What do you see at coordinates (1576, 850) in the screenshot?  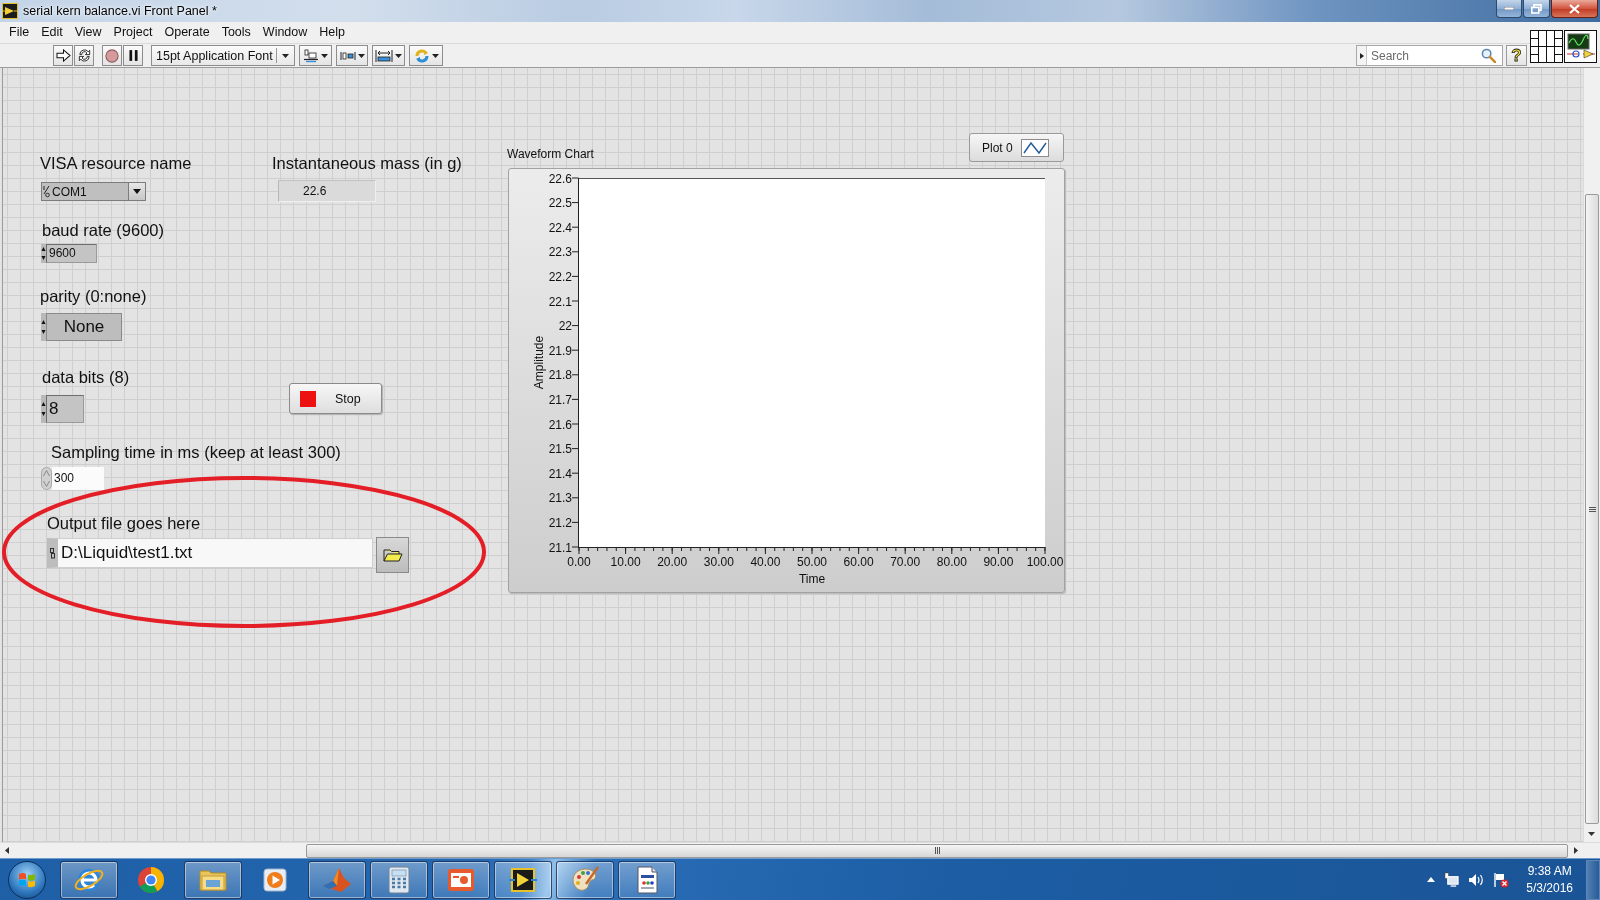 I see `right-arrow-icon` at bounding box center [1576, 850].